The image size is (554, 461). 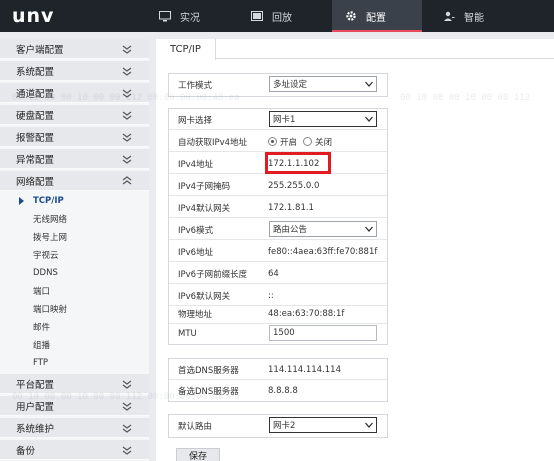 I want to click on sidebar-item-backup: 备份, so click(x=74, y=450).